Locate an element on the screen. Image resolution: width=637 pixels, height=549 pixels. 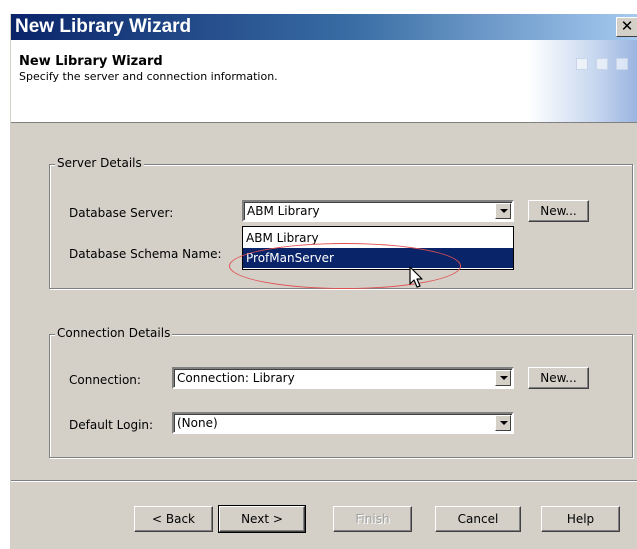
title-bar: New Library Wizard ✕ is located at coordinates (324, 27).